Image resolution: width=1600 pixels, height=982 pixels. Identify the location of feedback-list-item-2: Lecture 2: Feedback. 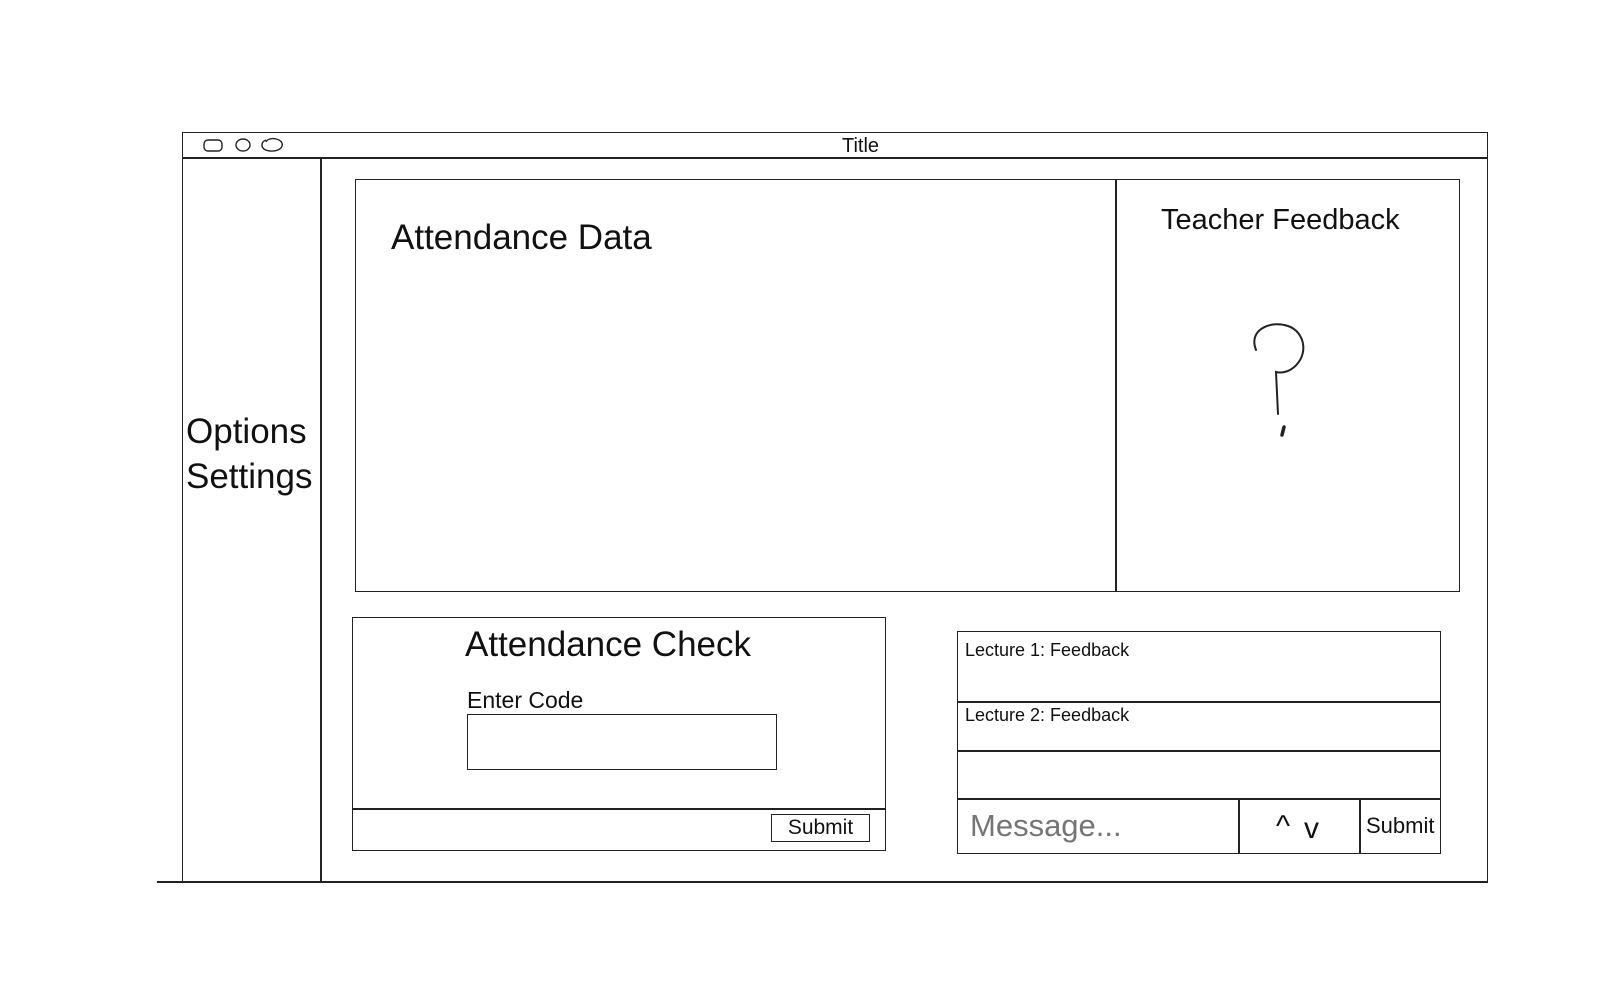
(1047, 715).